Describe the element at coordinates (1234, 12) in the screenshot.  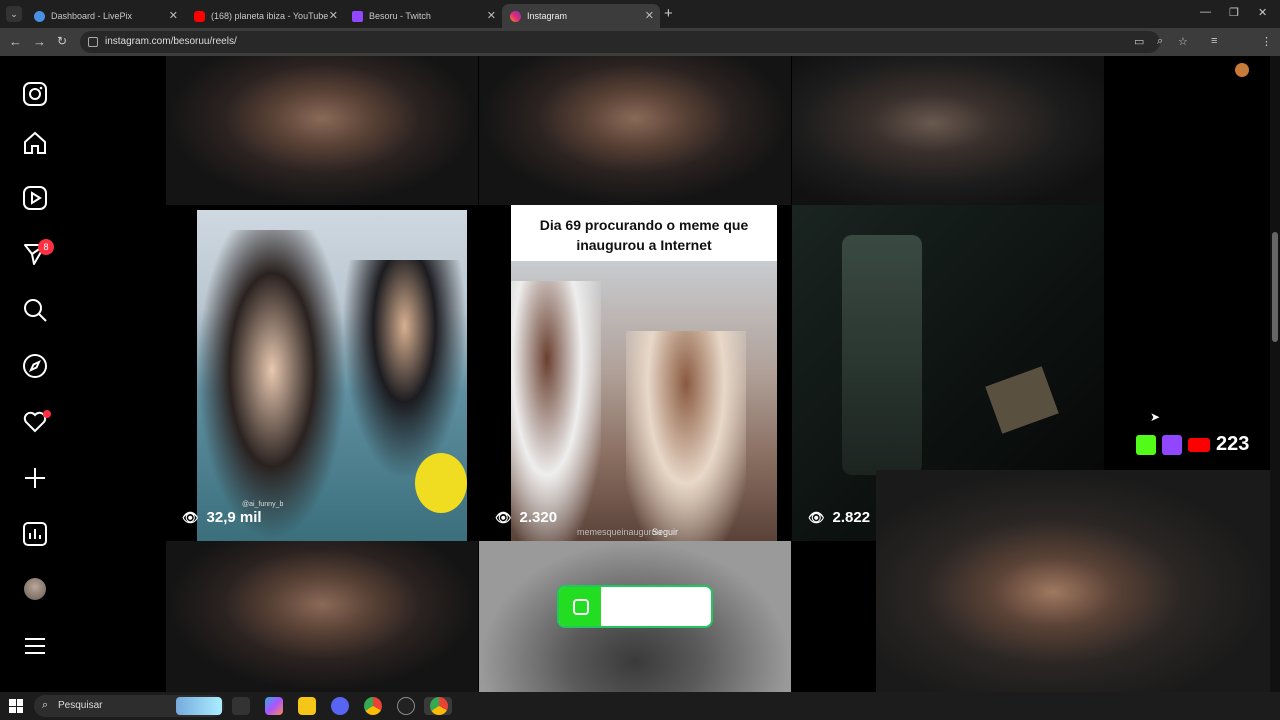
I see `restore-button: ❐` at that location.